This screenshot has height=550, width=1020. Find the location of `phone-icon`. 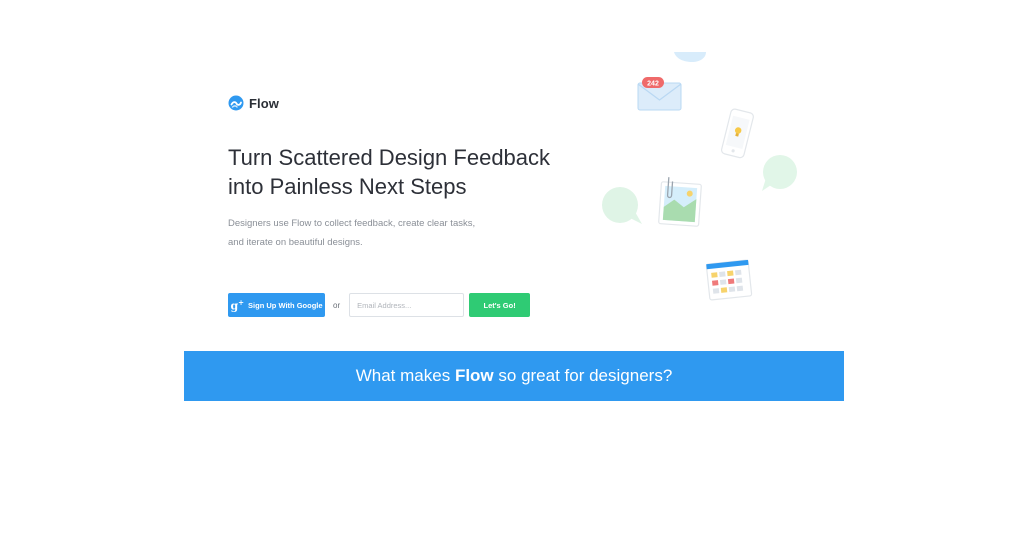

phone-icon is located at coordinates (737, 133).